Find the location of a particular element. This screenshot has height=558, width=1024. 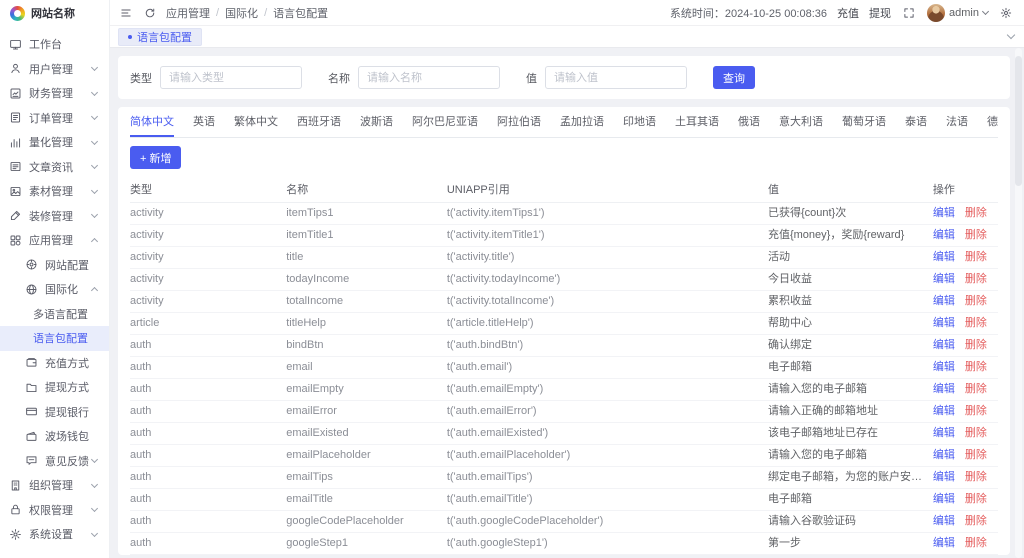

collapse-menu-icon is located at coordinates (126, 13).